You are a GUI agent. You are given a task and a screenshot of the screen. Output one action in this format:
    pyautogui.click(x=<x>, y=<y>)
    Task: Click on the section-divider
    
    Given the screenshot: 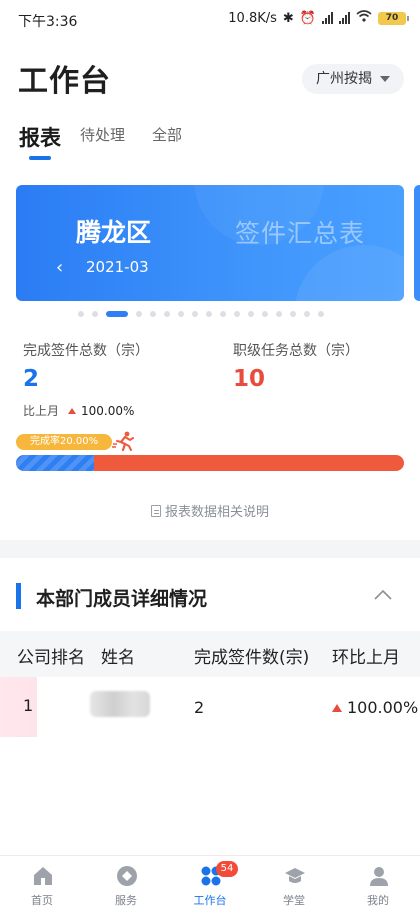 What is the action you would take?
    pyautogui.click(x=210, y=549)
    